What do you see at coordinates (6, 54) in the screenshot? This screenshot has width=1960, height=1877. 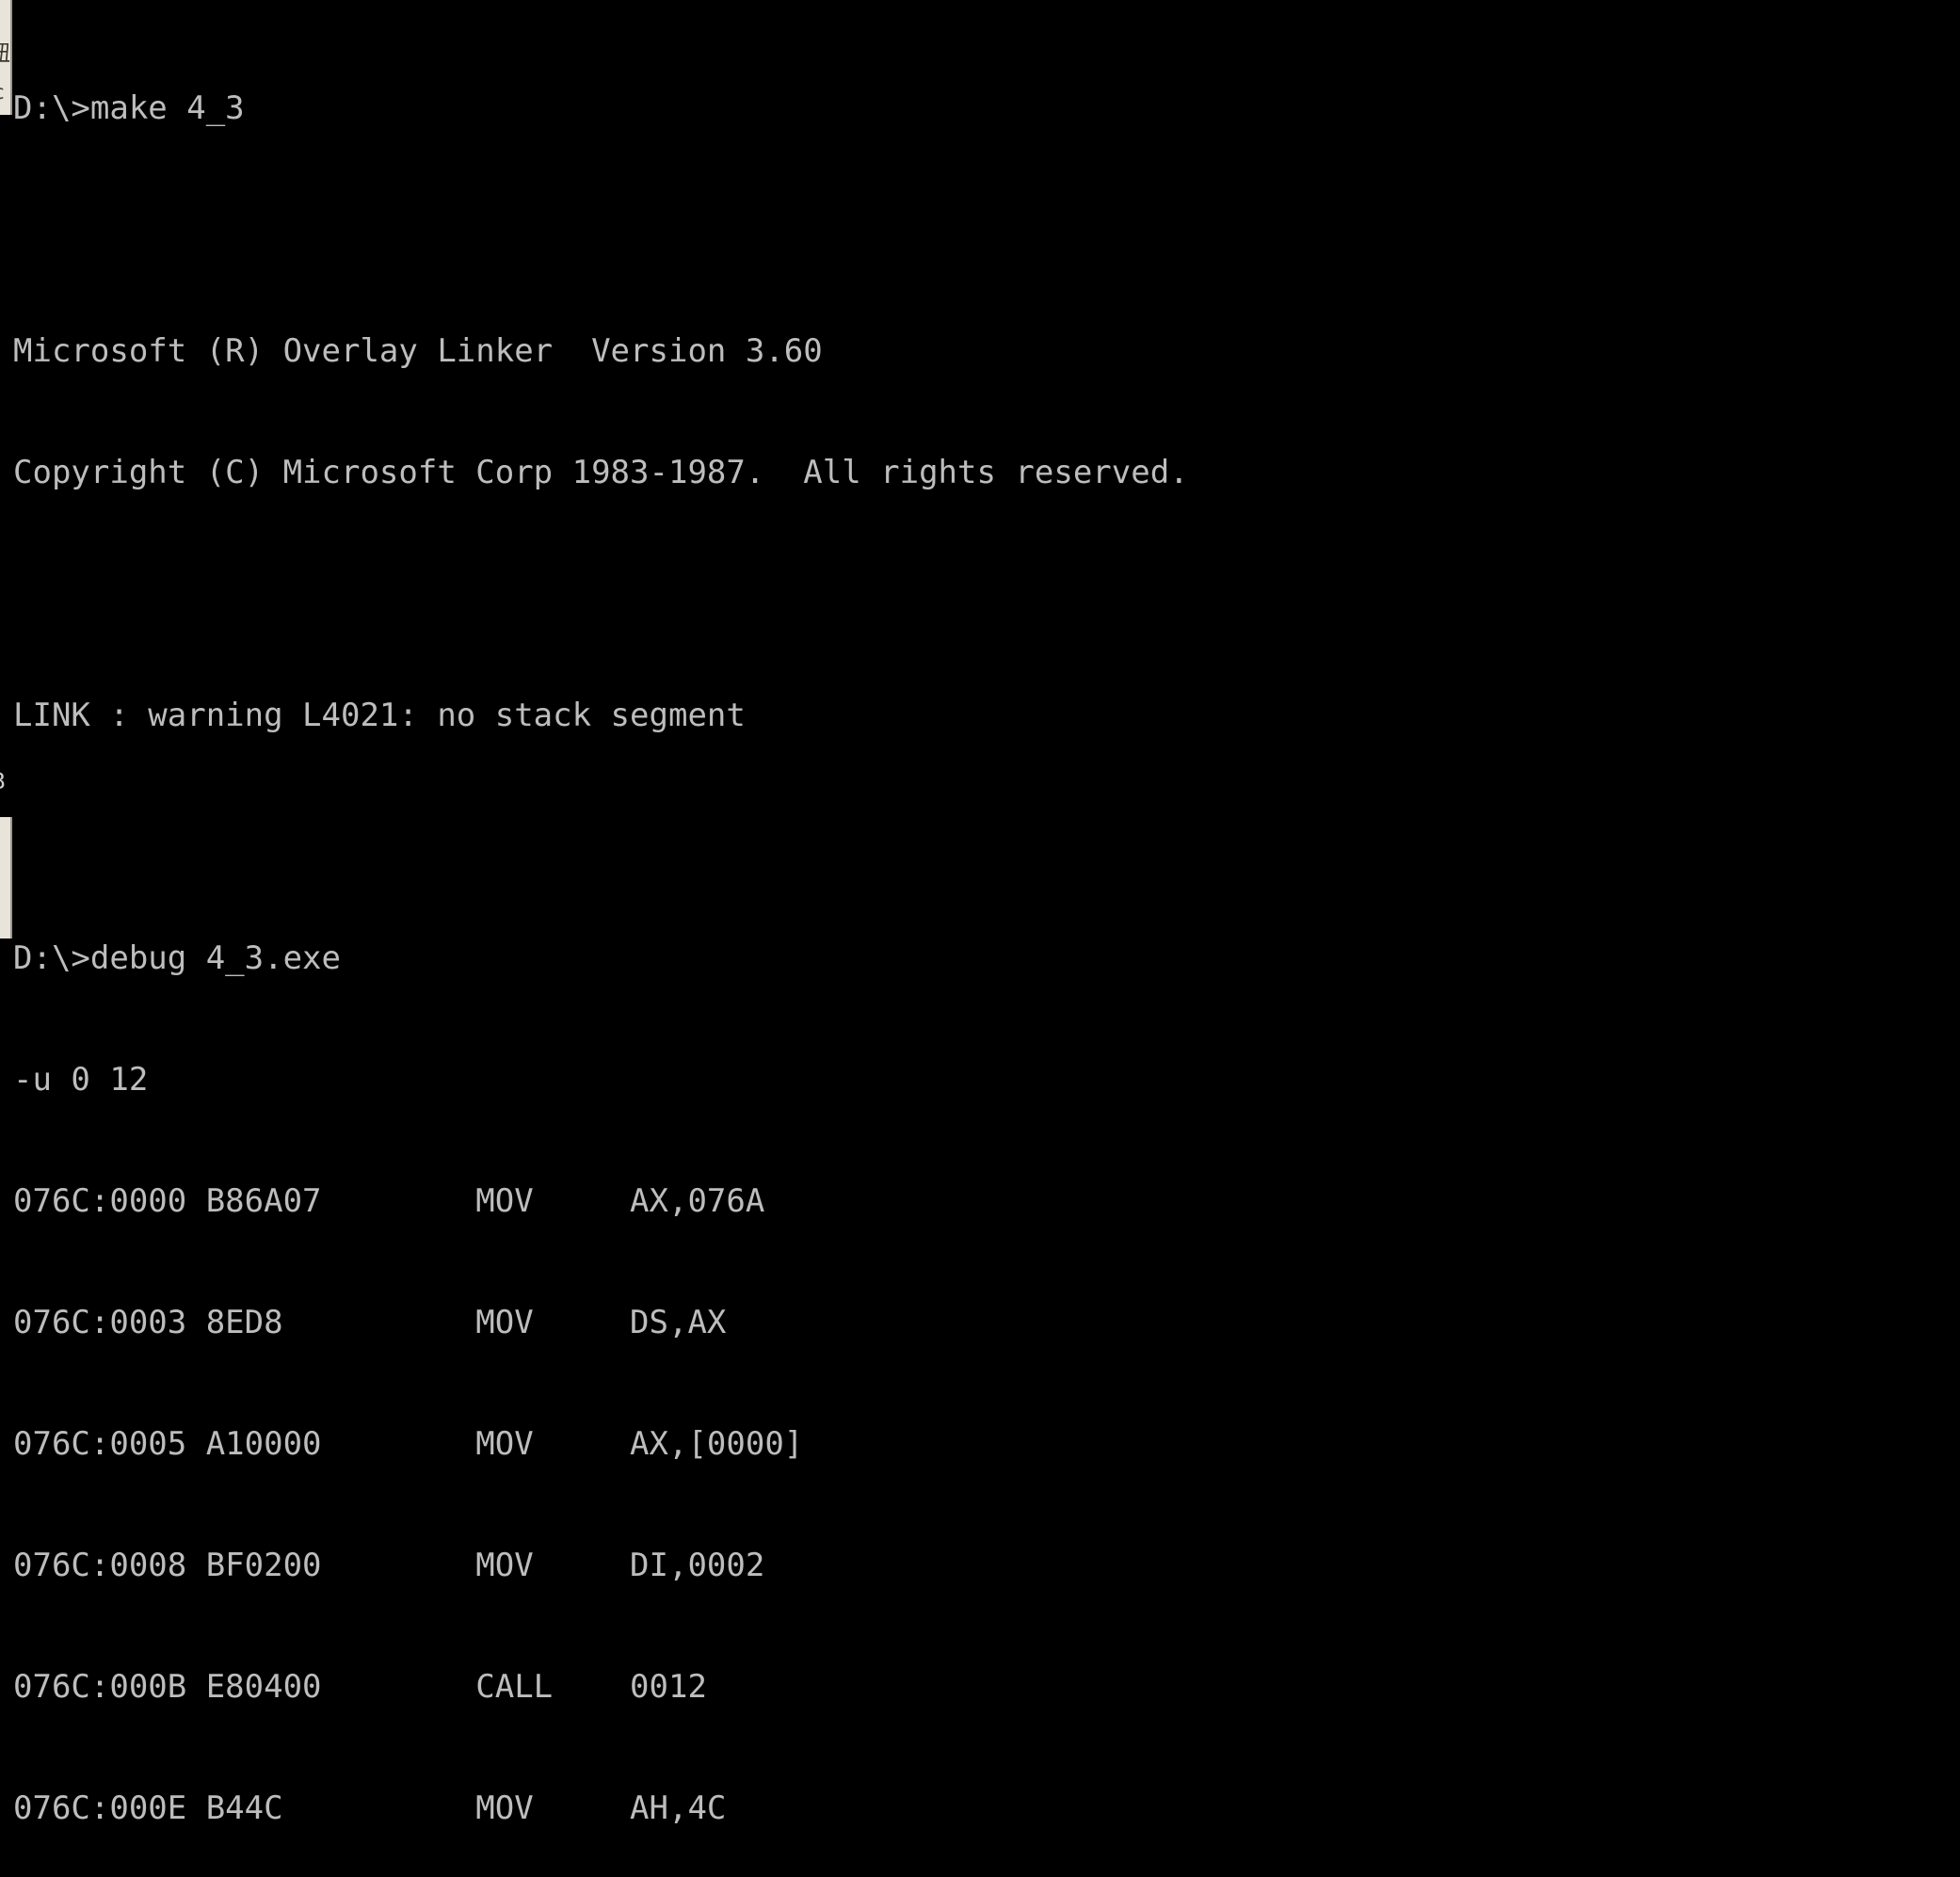 I see `background-window-glyph-cjk: 钮` at bounding box center [6, 54].